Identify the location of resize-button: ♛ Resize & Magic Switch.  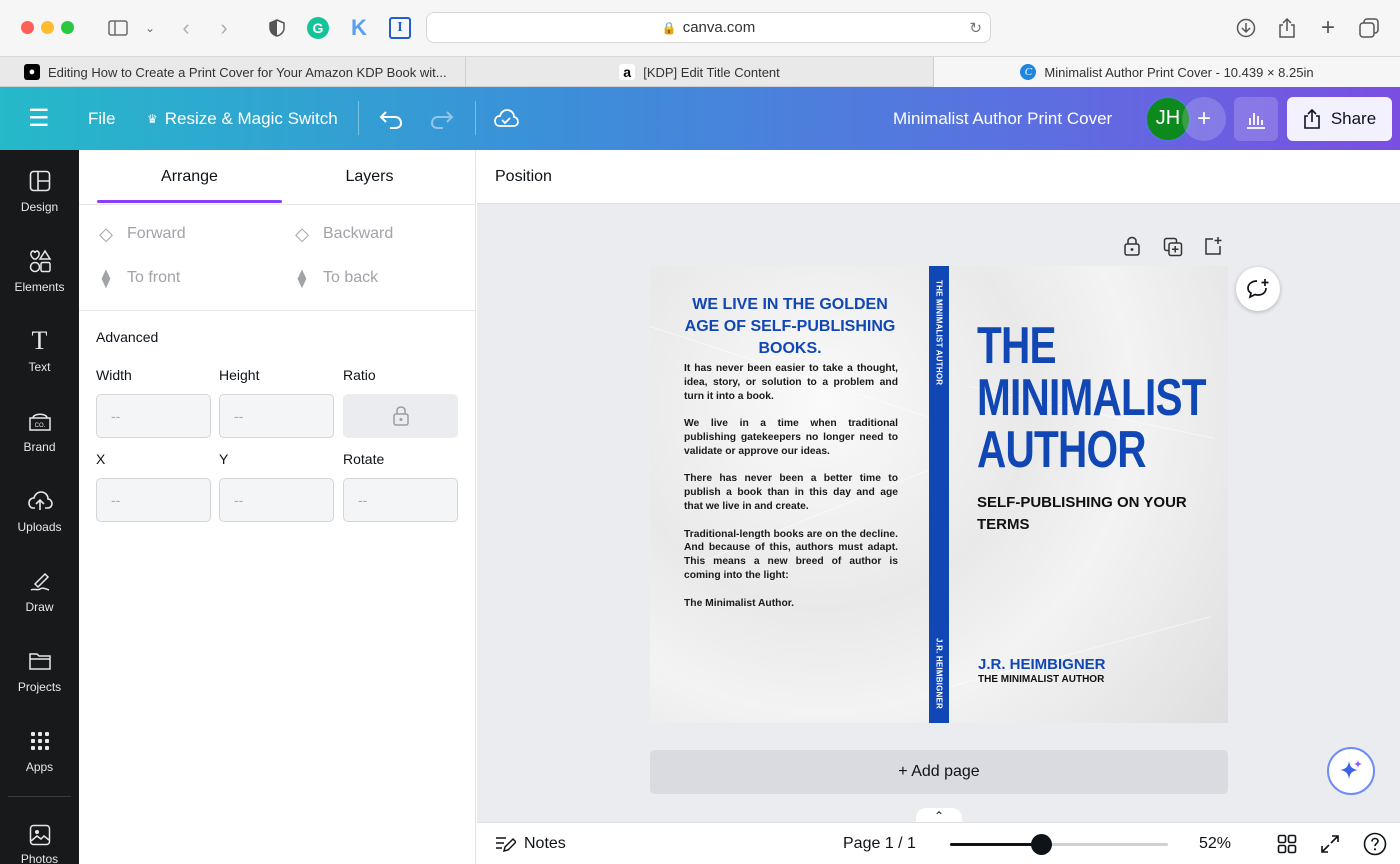
(242, 118).